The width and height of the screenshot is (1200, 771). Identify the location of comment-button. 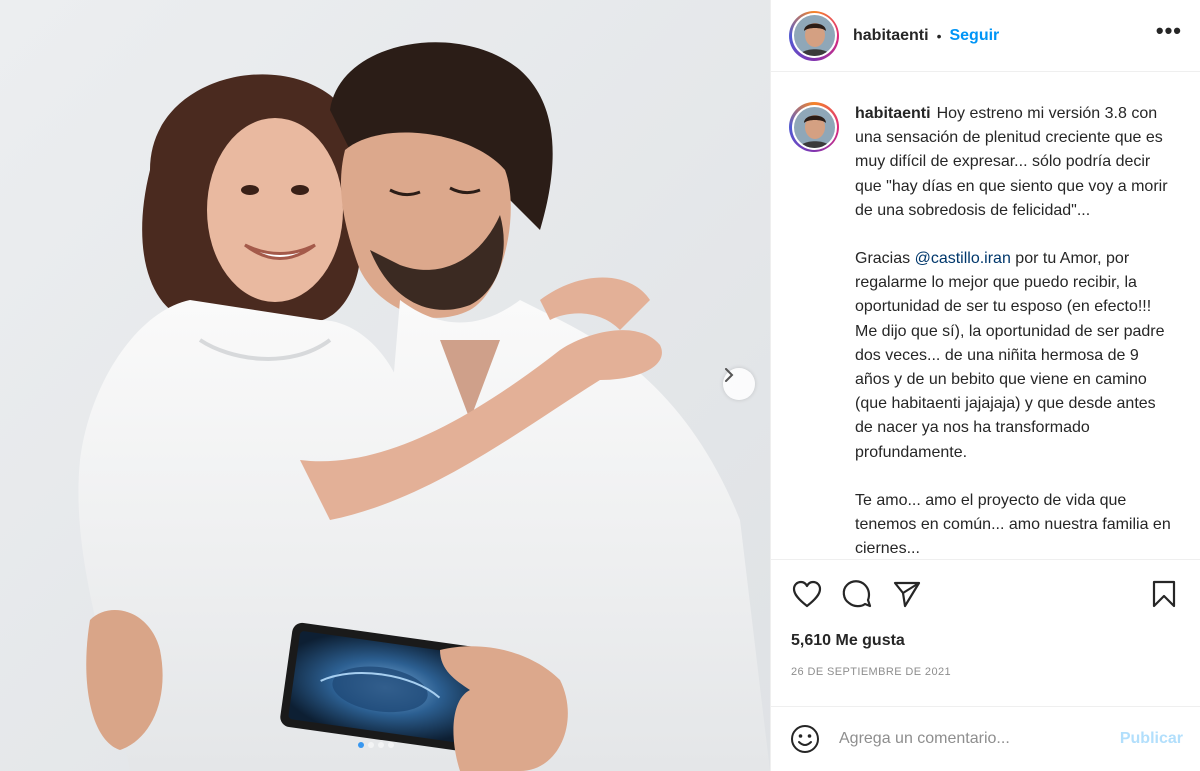
(857, 594).